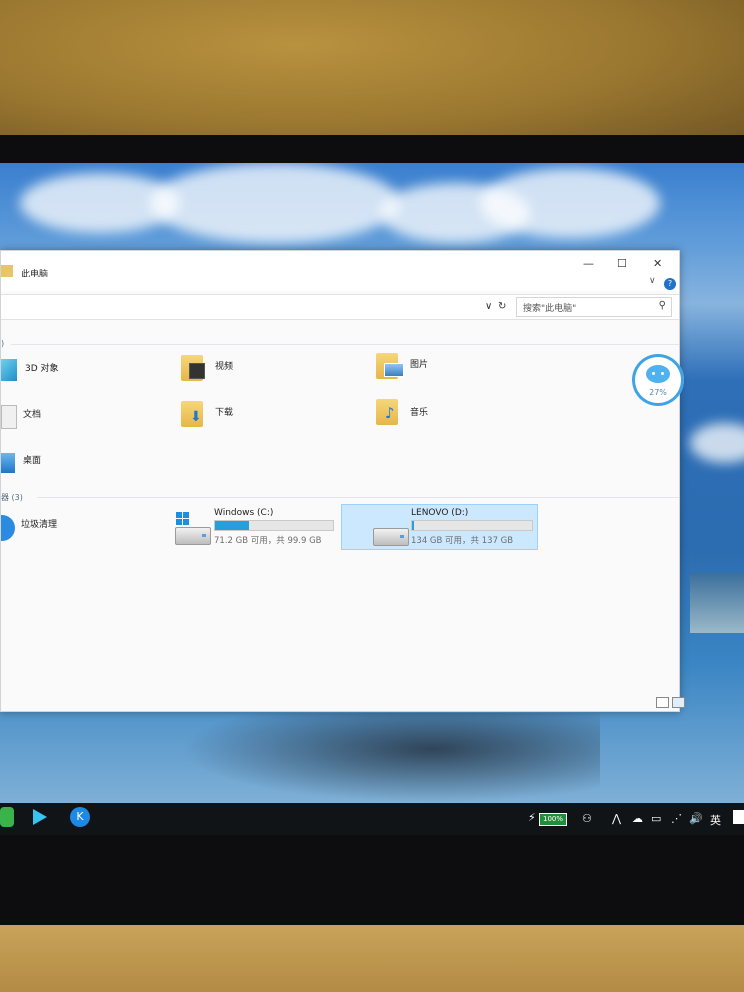  I want to click on search-icon: ⚲, so click(662, 305).